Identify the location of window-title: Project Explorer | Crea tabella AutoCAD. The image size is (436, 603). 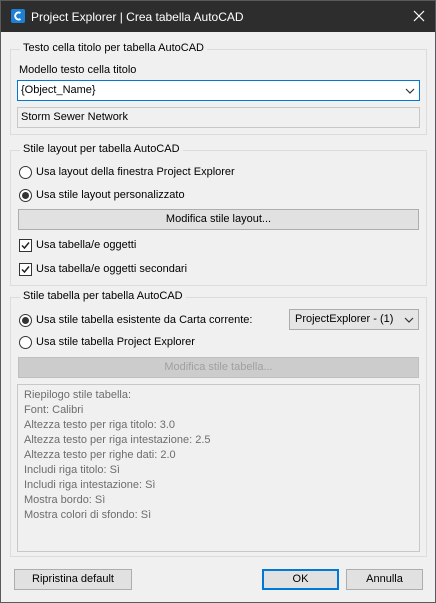
(137, 17).